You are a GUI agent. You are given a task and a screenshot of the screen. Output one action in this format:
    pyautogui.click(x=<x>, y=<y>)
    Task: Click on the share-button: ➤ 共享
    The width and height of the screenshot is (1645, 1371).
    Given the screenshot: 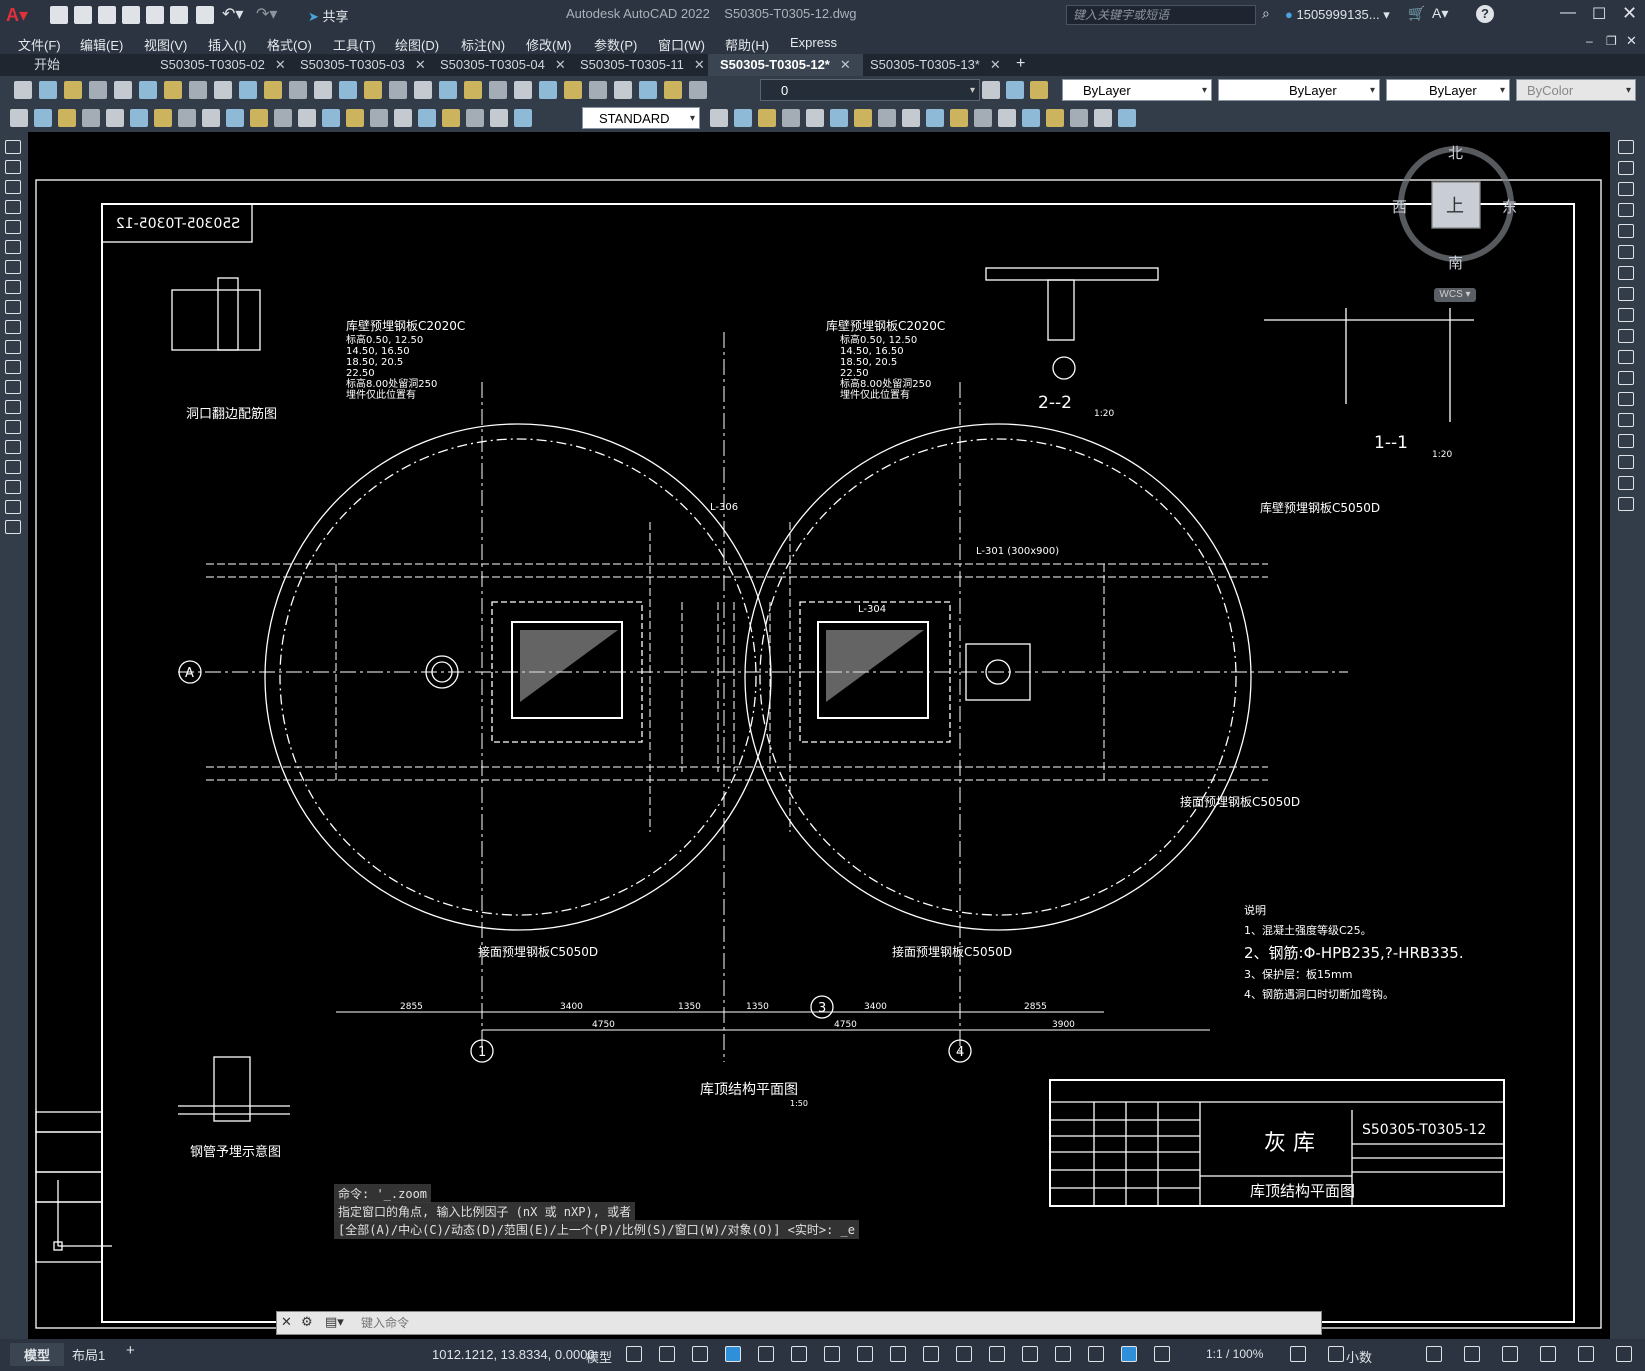 What is the action you would take?
    pyautogui.click(x=328, y=15)
    